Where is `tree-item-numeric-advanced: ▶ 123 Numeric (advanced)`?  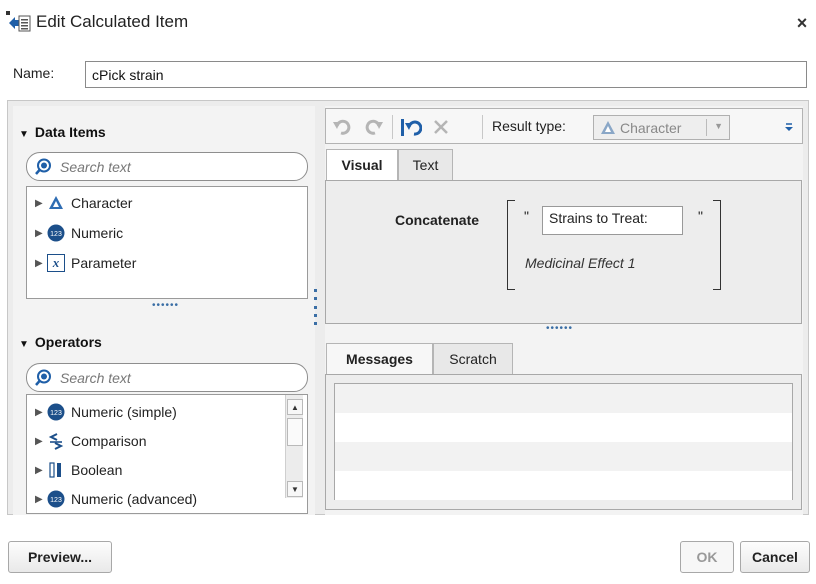 tree-item-numeric-advanced: ▶ 123 Numeric (advanced) is located at coordinates (116, 499).